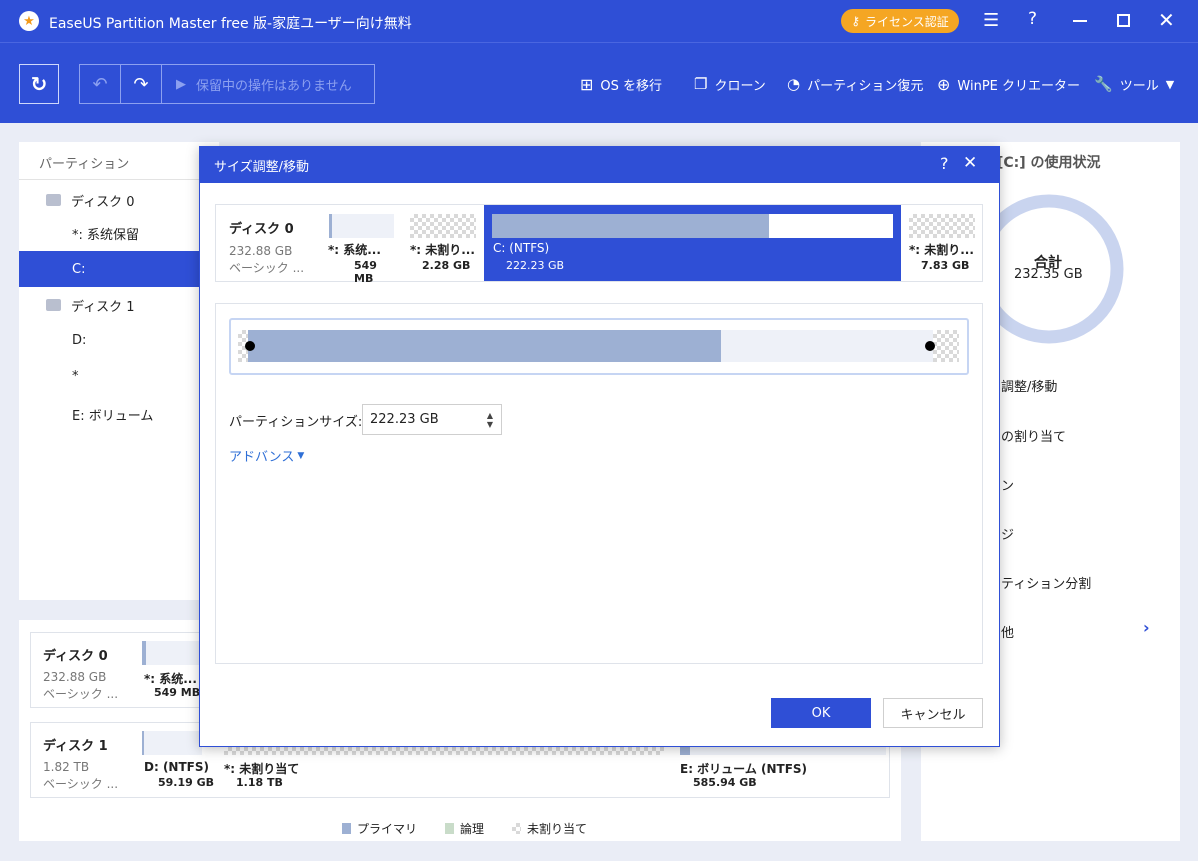 Image resolution: width=1198 pixels, height=861 pixels. Describe the element at coordinates (725, 782) in the screenshot. I see `disk1-part-e-size: 585.94 GB` at that location.